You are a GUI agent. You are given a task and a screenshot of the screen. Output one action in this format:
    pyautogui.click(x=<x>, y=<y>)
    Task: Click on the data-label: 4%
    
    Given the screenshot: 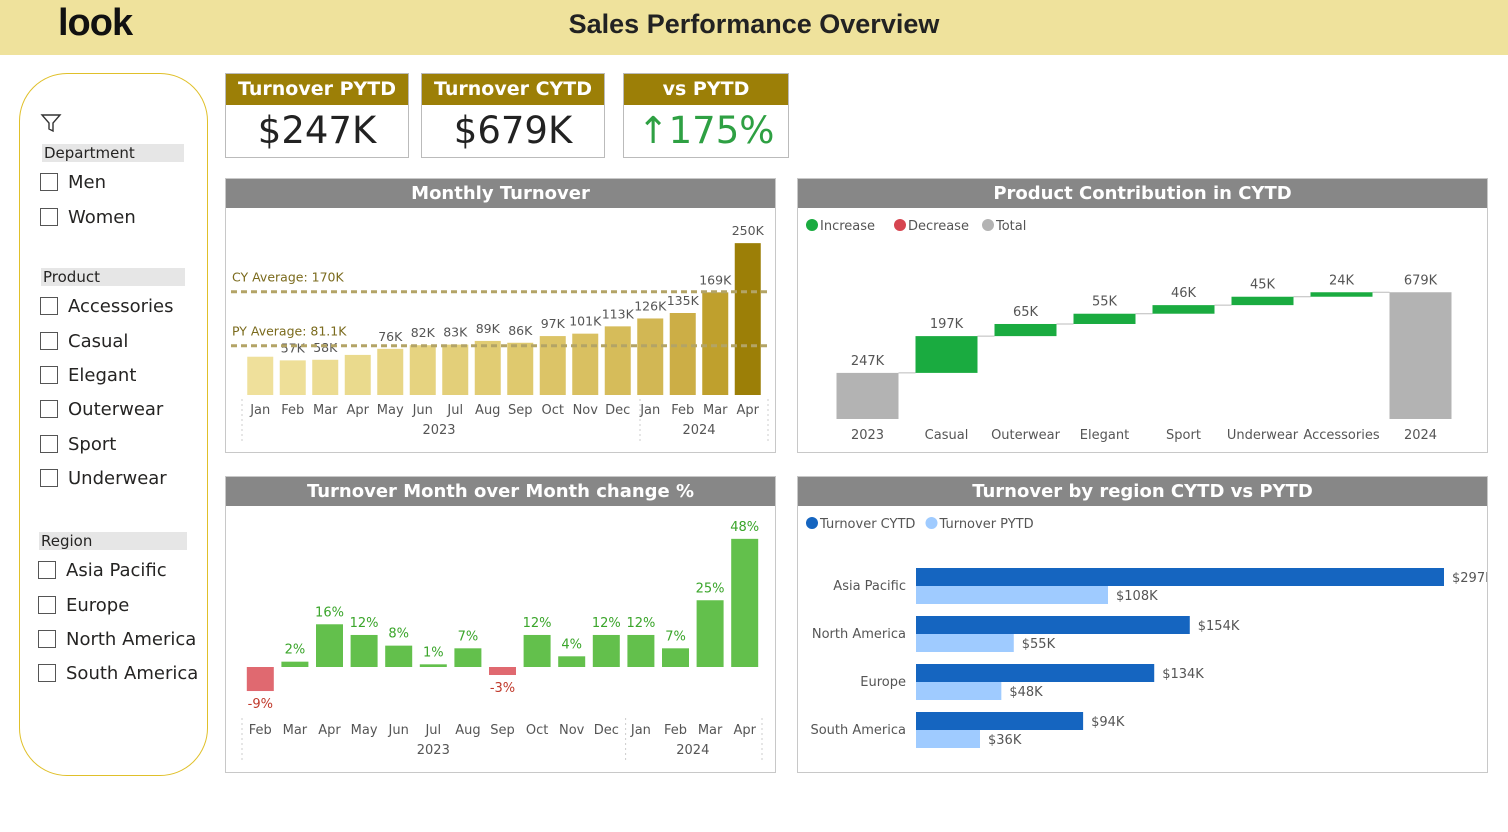 What is the action you would take?
    pyautogui.click(x=571, y=644)
    